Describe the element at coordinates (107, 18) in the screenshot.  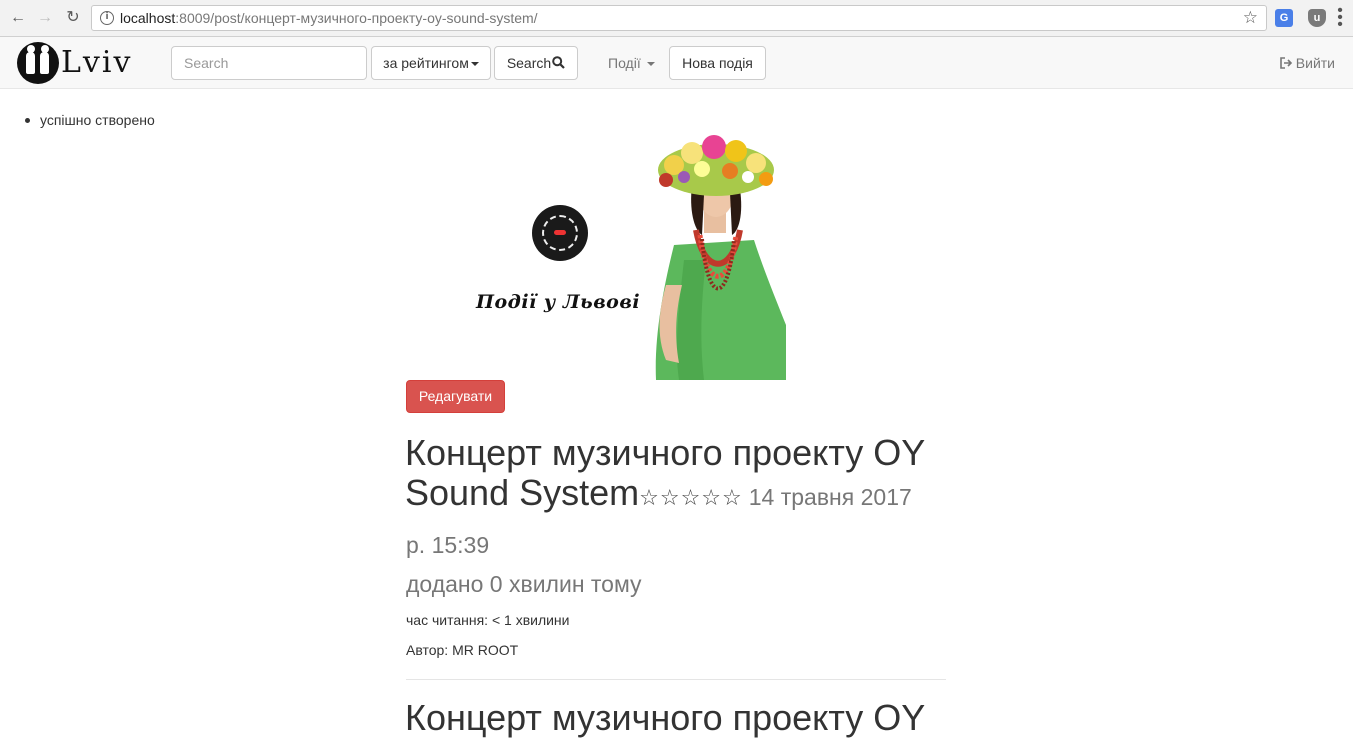
I see `info-icon: i` at that location.